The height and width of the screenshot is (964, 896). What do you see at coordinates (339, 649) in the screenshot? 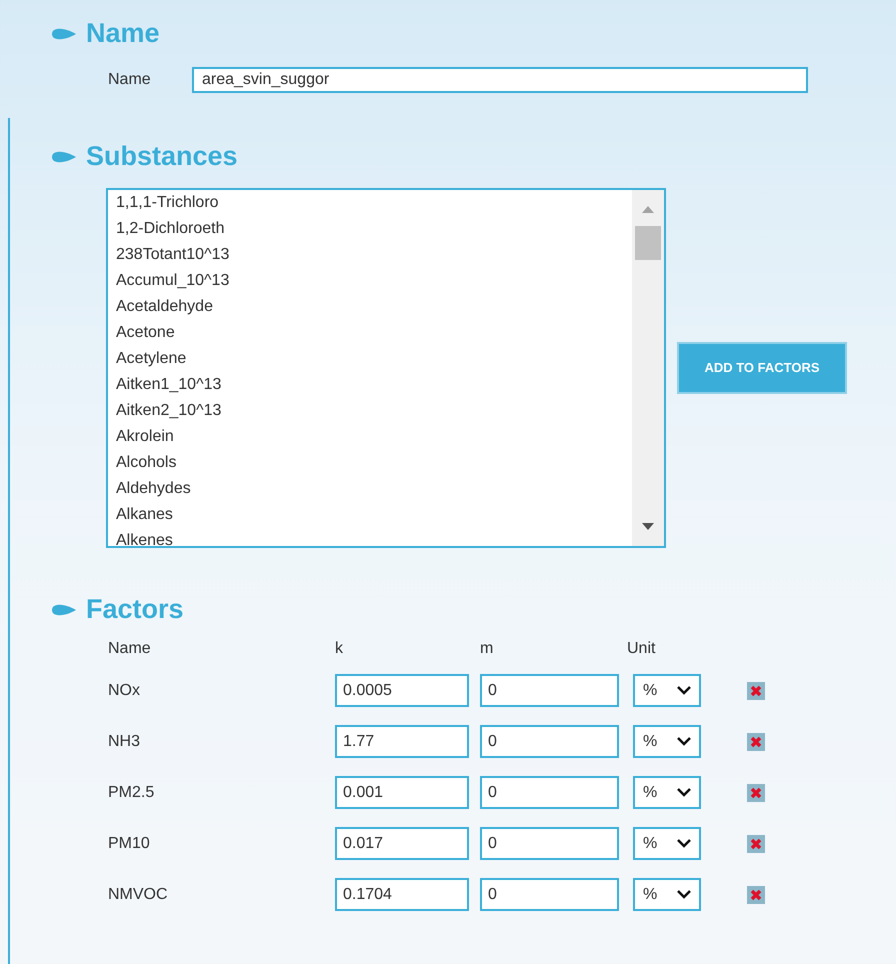
I see `column-header: k` at bounding box center [339, 649].